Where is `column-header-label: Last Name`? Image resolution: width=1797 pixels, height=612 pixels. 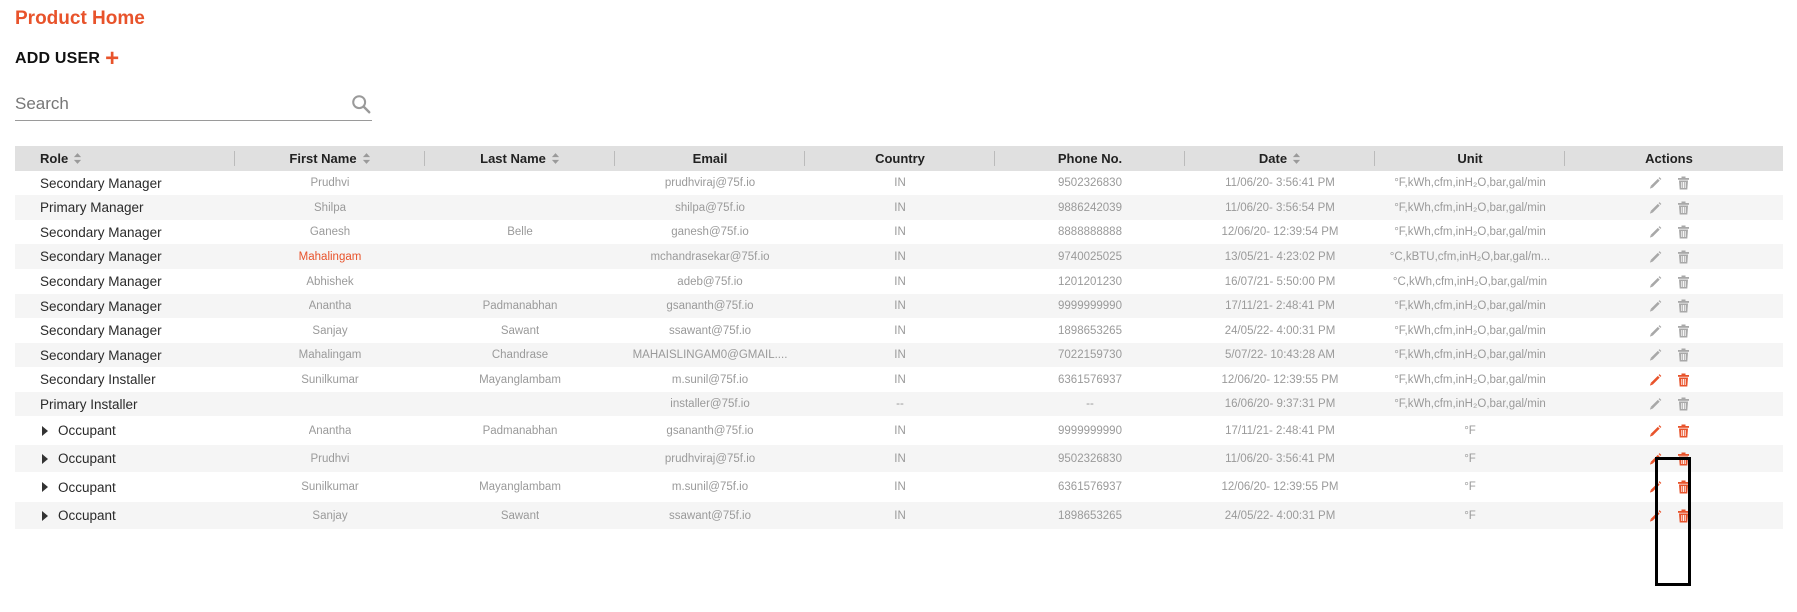 column-header-label: Last Name is located at coordinates (513, 158).